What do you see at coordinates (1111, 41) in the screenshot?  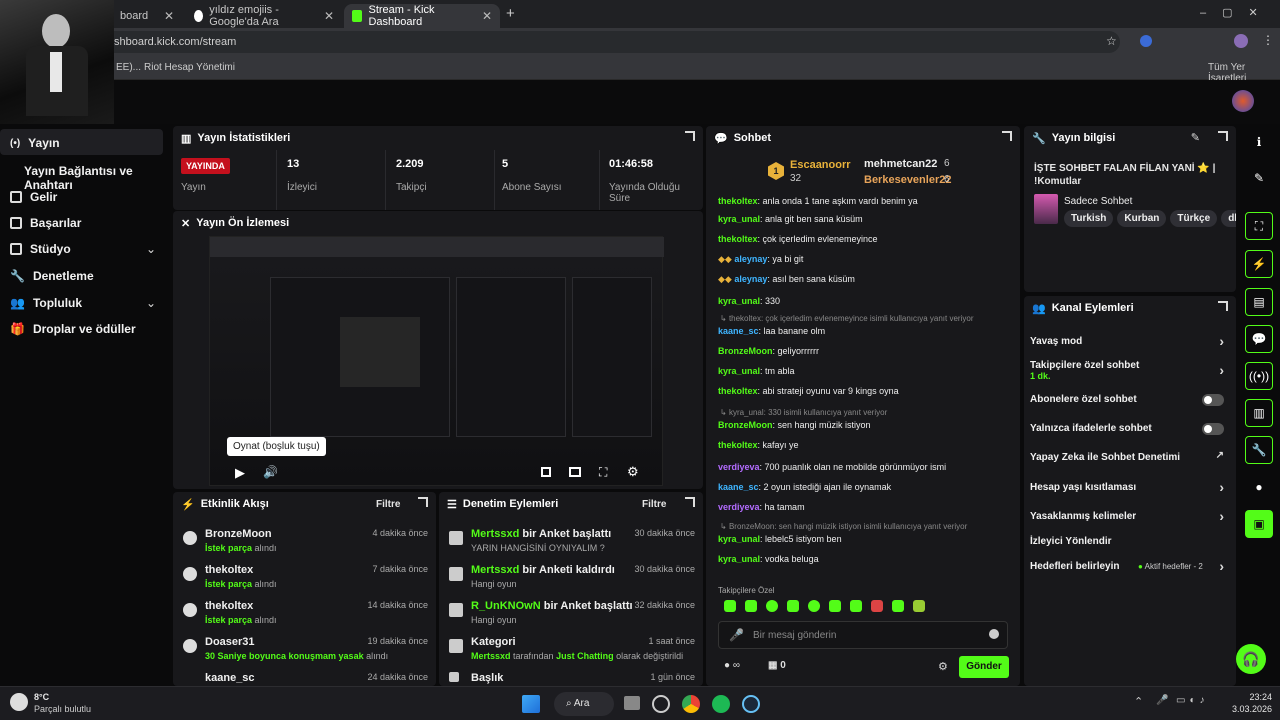 I see `star-icon: ☆` at bounding box center [1111, 41].